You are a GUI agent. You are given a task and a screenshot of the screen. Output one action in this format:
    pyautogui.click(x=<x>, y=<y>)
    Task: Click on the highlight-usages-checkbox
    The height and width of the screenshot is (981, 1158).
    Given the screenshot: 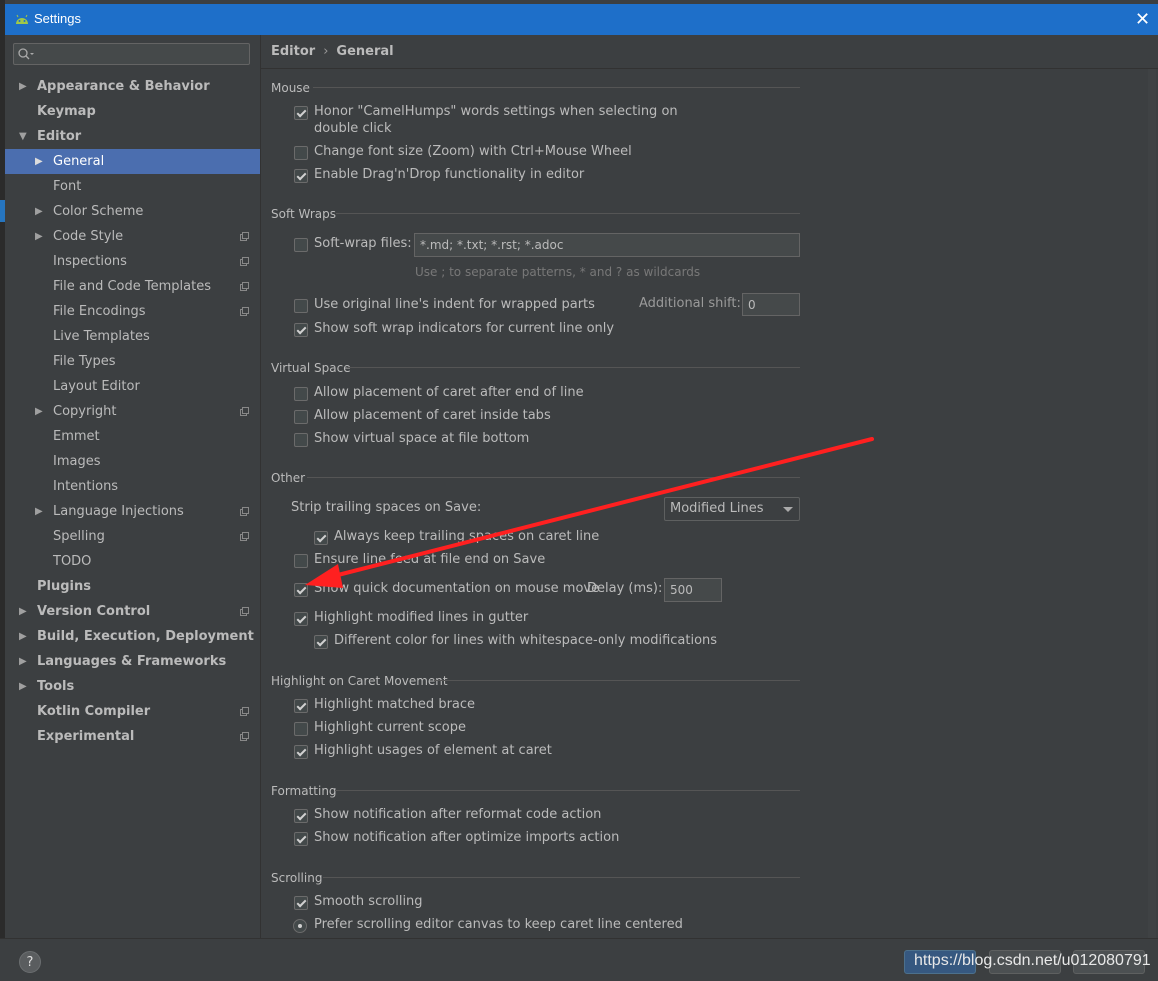 What is the action you would take?
    pyautogui.click(x=301, y=752)
    